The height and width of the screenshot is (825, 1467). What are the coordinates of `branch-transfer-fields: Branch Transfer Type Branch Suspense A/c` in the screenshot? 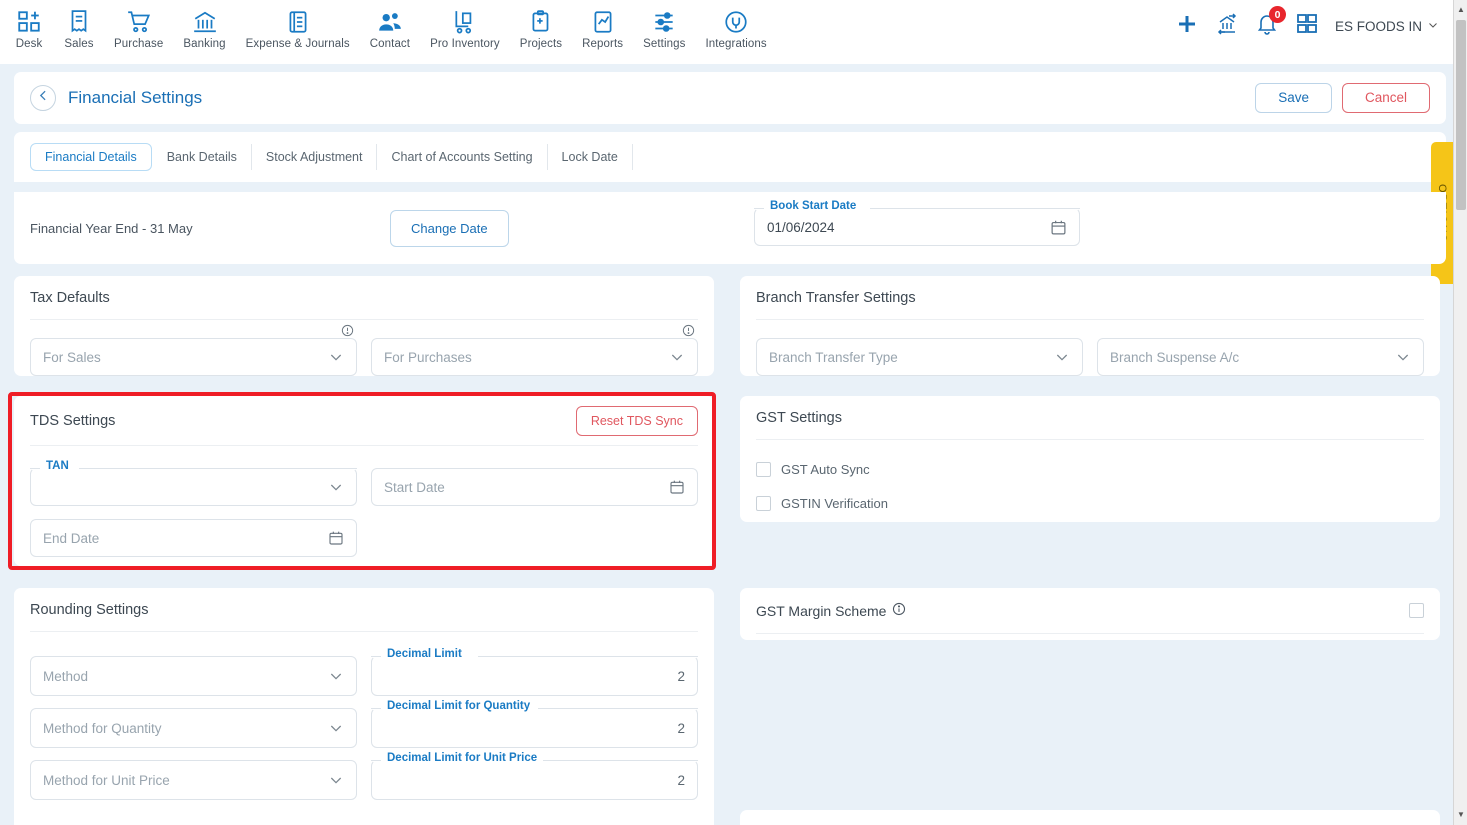 It's located at (1090, 348).